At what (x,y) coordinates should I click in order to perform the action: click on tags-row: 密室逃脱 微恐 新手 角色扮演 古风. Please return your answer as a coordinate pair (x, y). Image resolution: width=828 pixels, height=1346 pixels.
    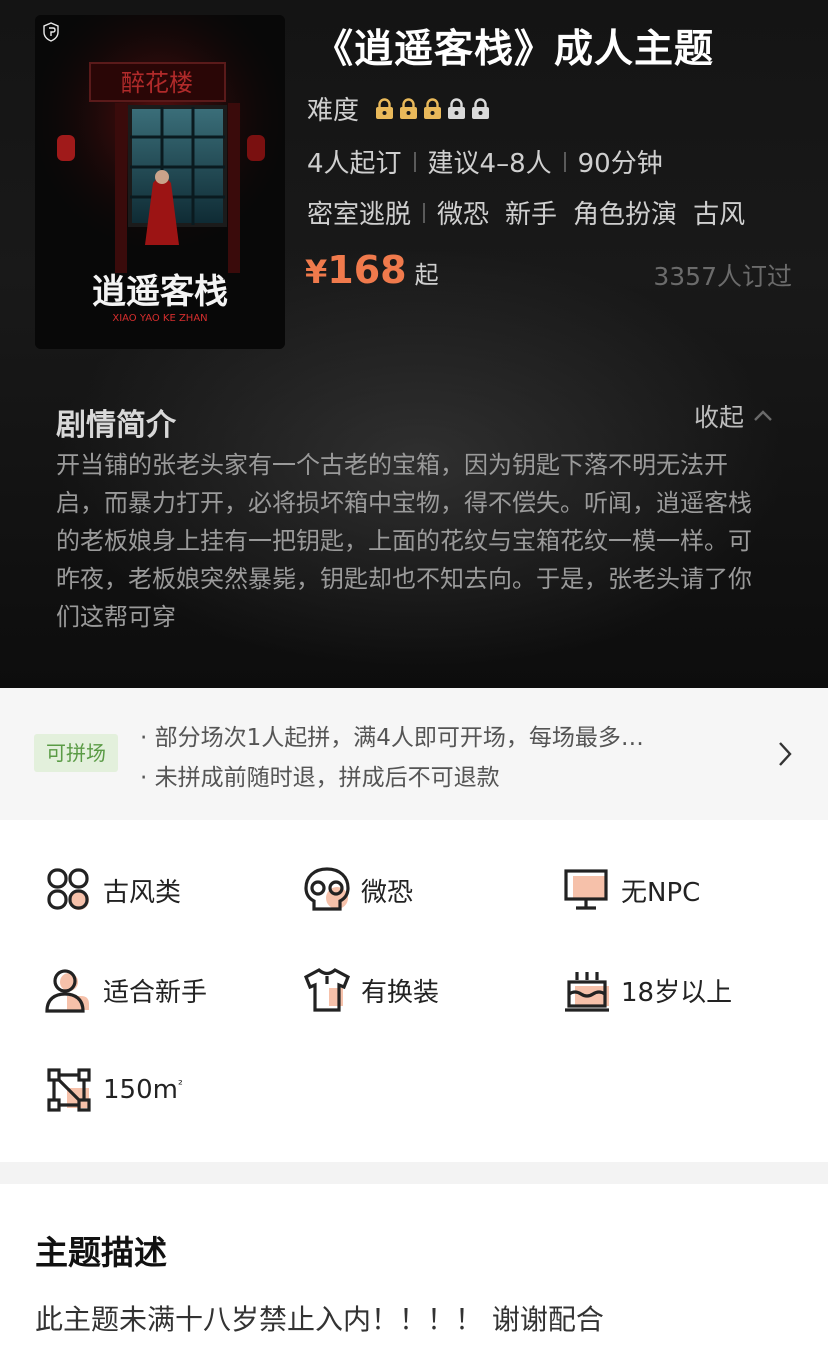
    Looking at the image, I should click on (526, 212).